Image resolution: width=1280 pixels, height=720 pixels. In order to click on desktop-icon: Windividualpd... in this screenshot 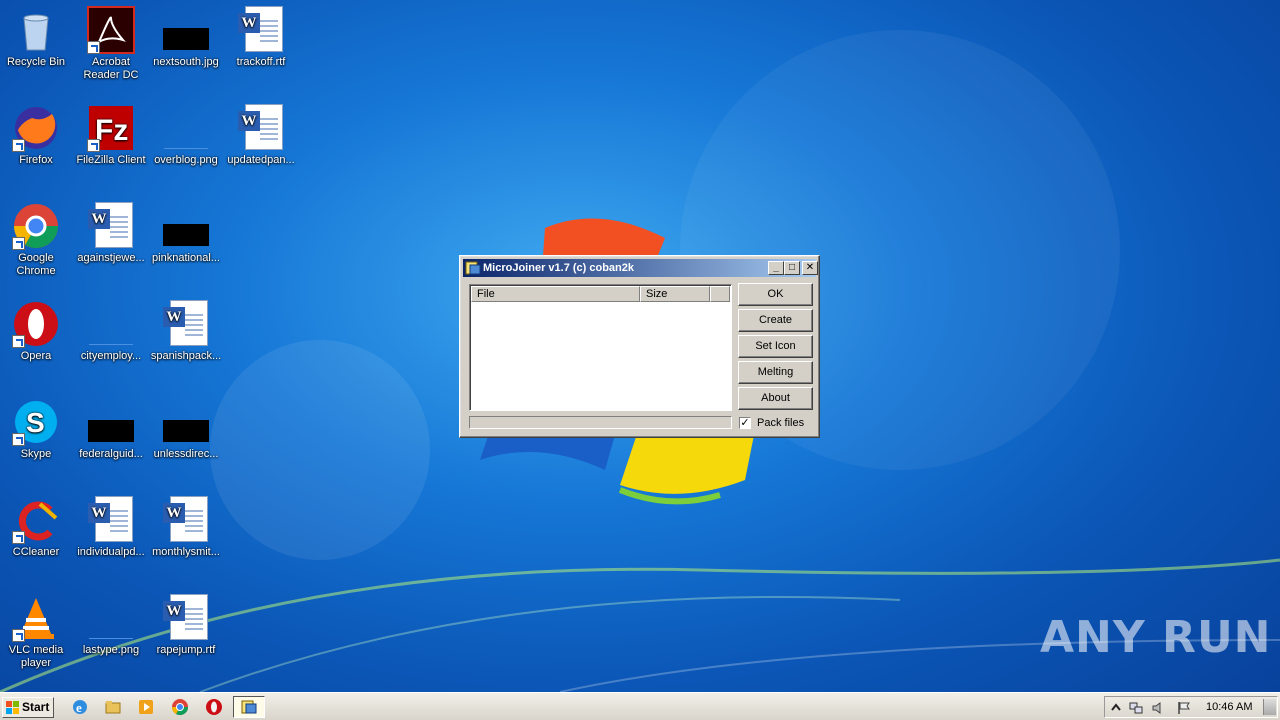, I will do `click(111, 527)`.